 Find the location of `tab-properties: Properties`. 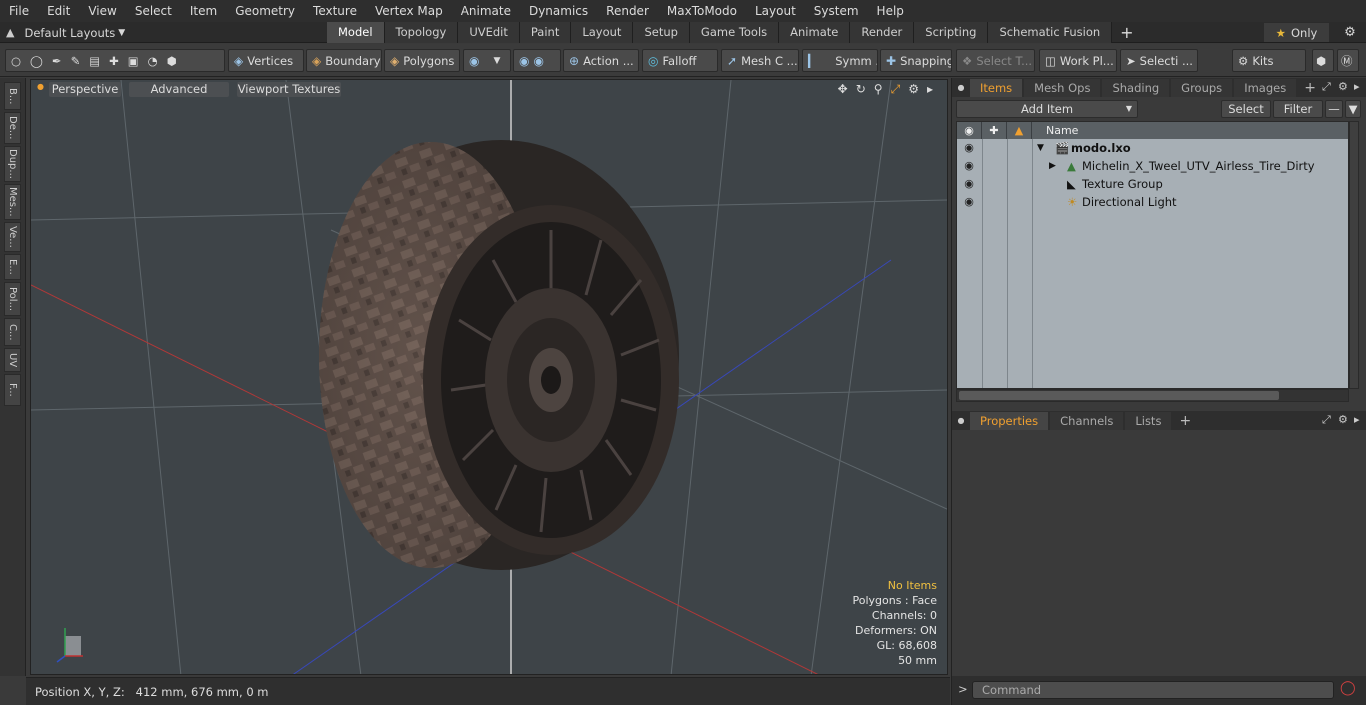

tab-properties: Properties is located at coordinates (1009, 421).